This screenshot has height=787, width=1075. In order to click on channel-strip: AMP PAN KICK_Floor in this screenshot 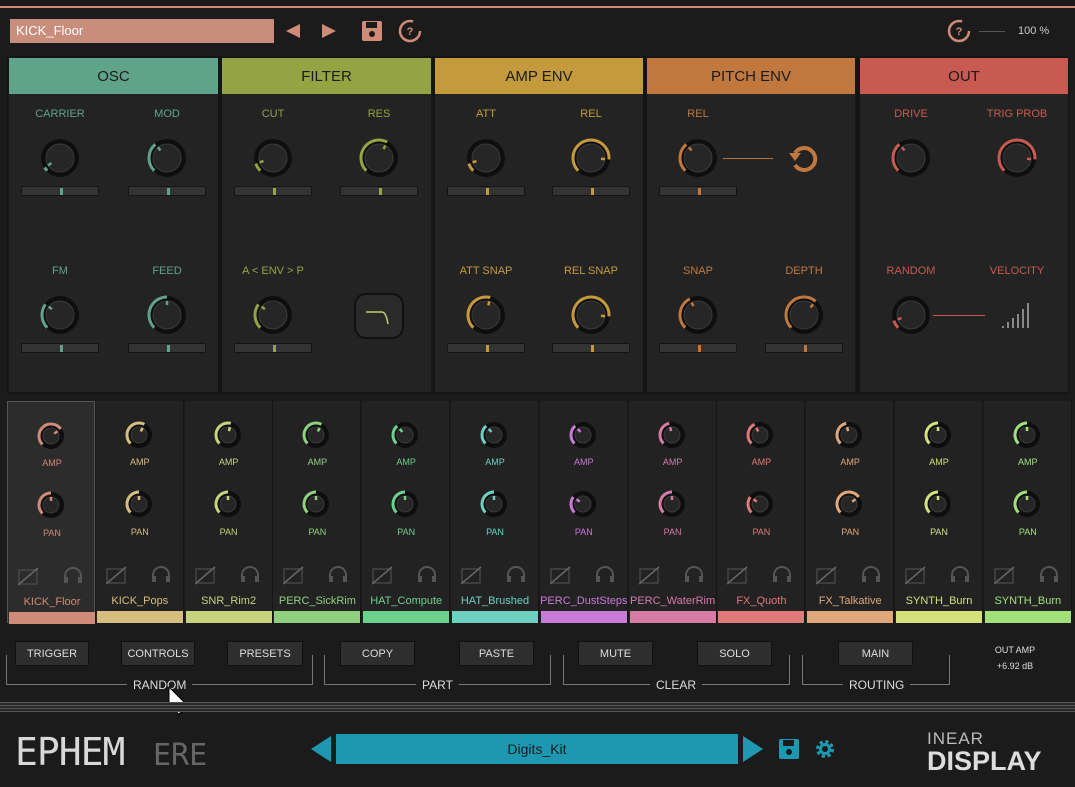, I will do `click(51, 512)`.